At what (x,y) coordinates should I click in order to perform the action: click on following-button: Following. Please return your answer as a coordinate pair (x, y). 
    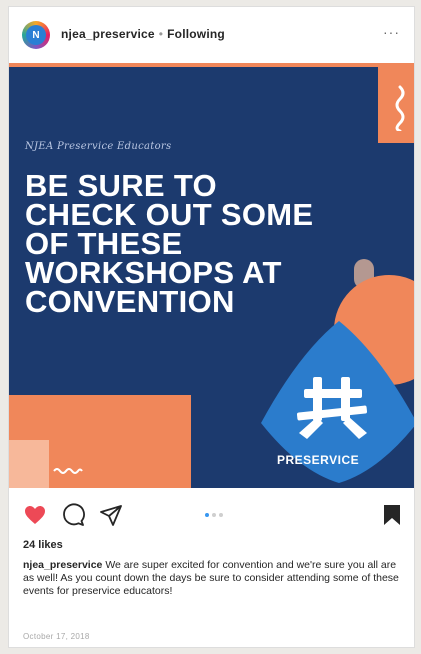
    Looking at the image, I should click on (196, 34).